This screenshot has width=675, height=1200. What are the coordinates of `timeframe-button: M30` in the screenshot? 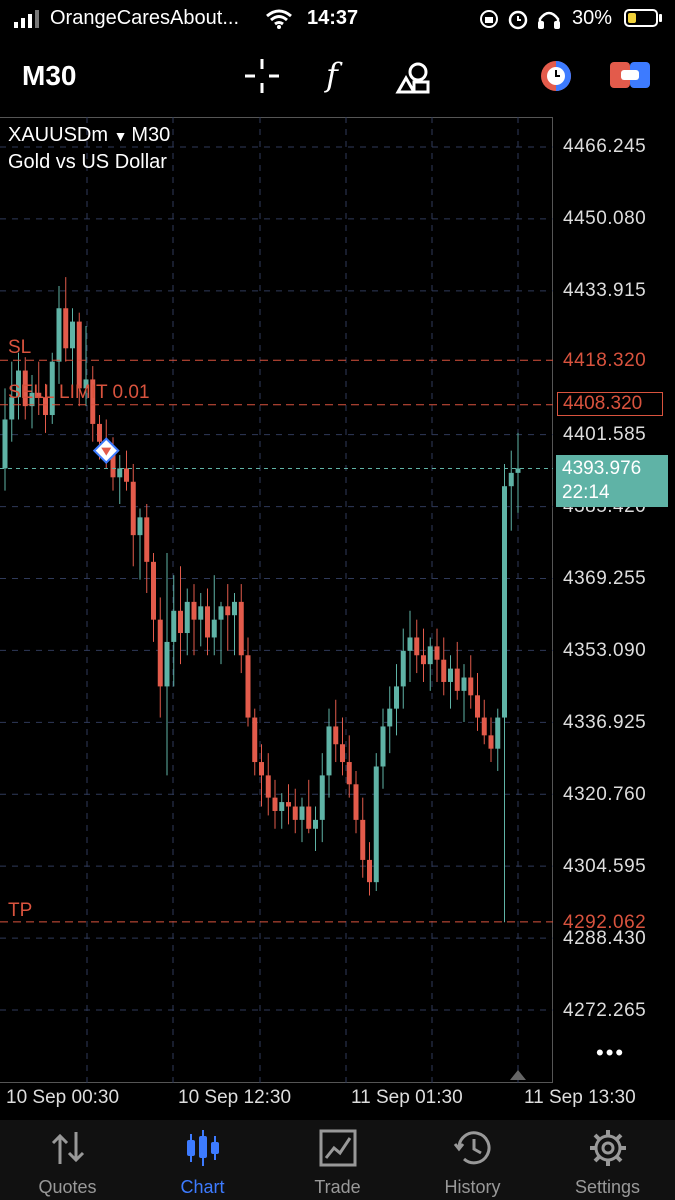 It's located at (49, 76).